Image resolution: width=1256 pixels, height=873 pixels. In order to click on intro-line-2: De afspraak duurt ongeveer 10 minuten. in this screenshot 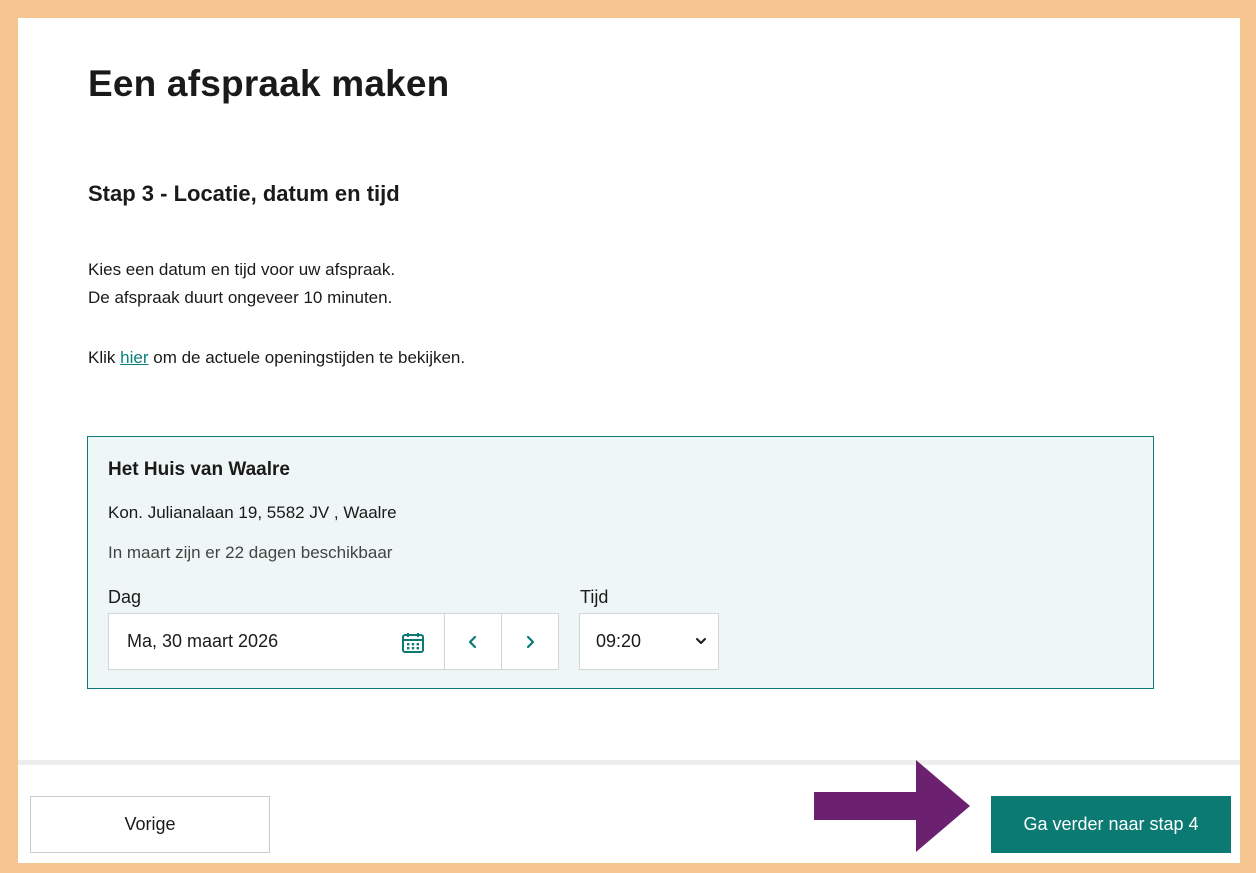, I will do `click(240, 297)`.